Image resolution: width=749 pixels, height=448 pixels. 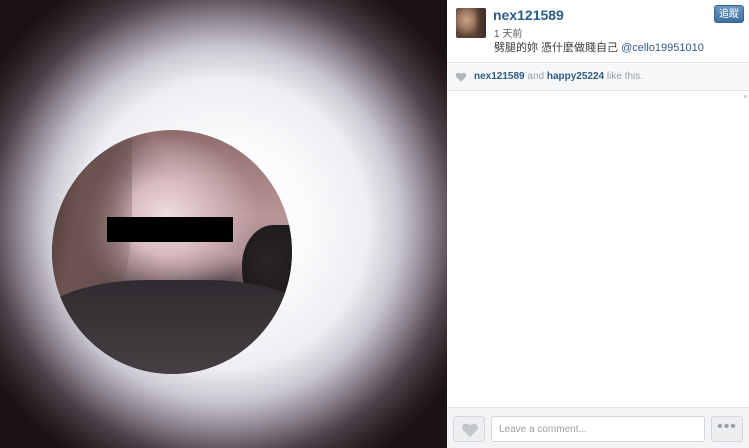 What do you see at coordinates (556, 48) in the screenshot?
I see `caption-text: 劈腿的妳 憑什麼做賤自己` at bounding box center [556, 48].